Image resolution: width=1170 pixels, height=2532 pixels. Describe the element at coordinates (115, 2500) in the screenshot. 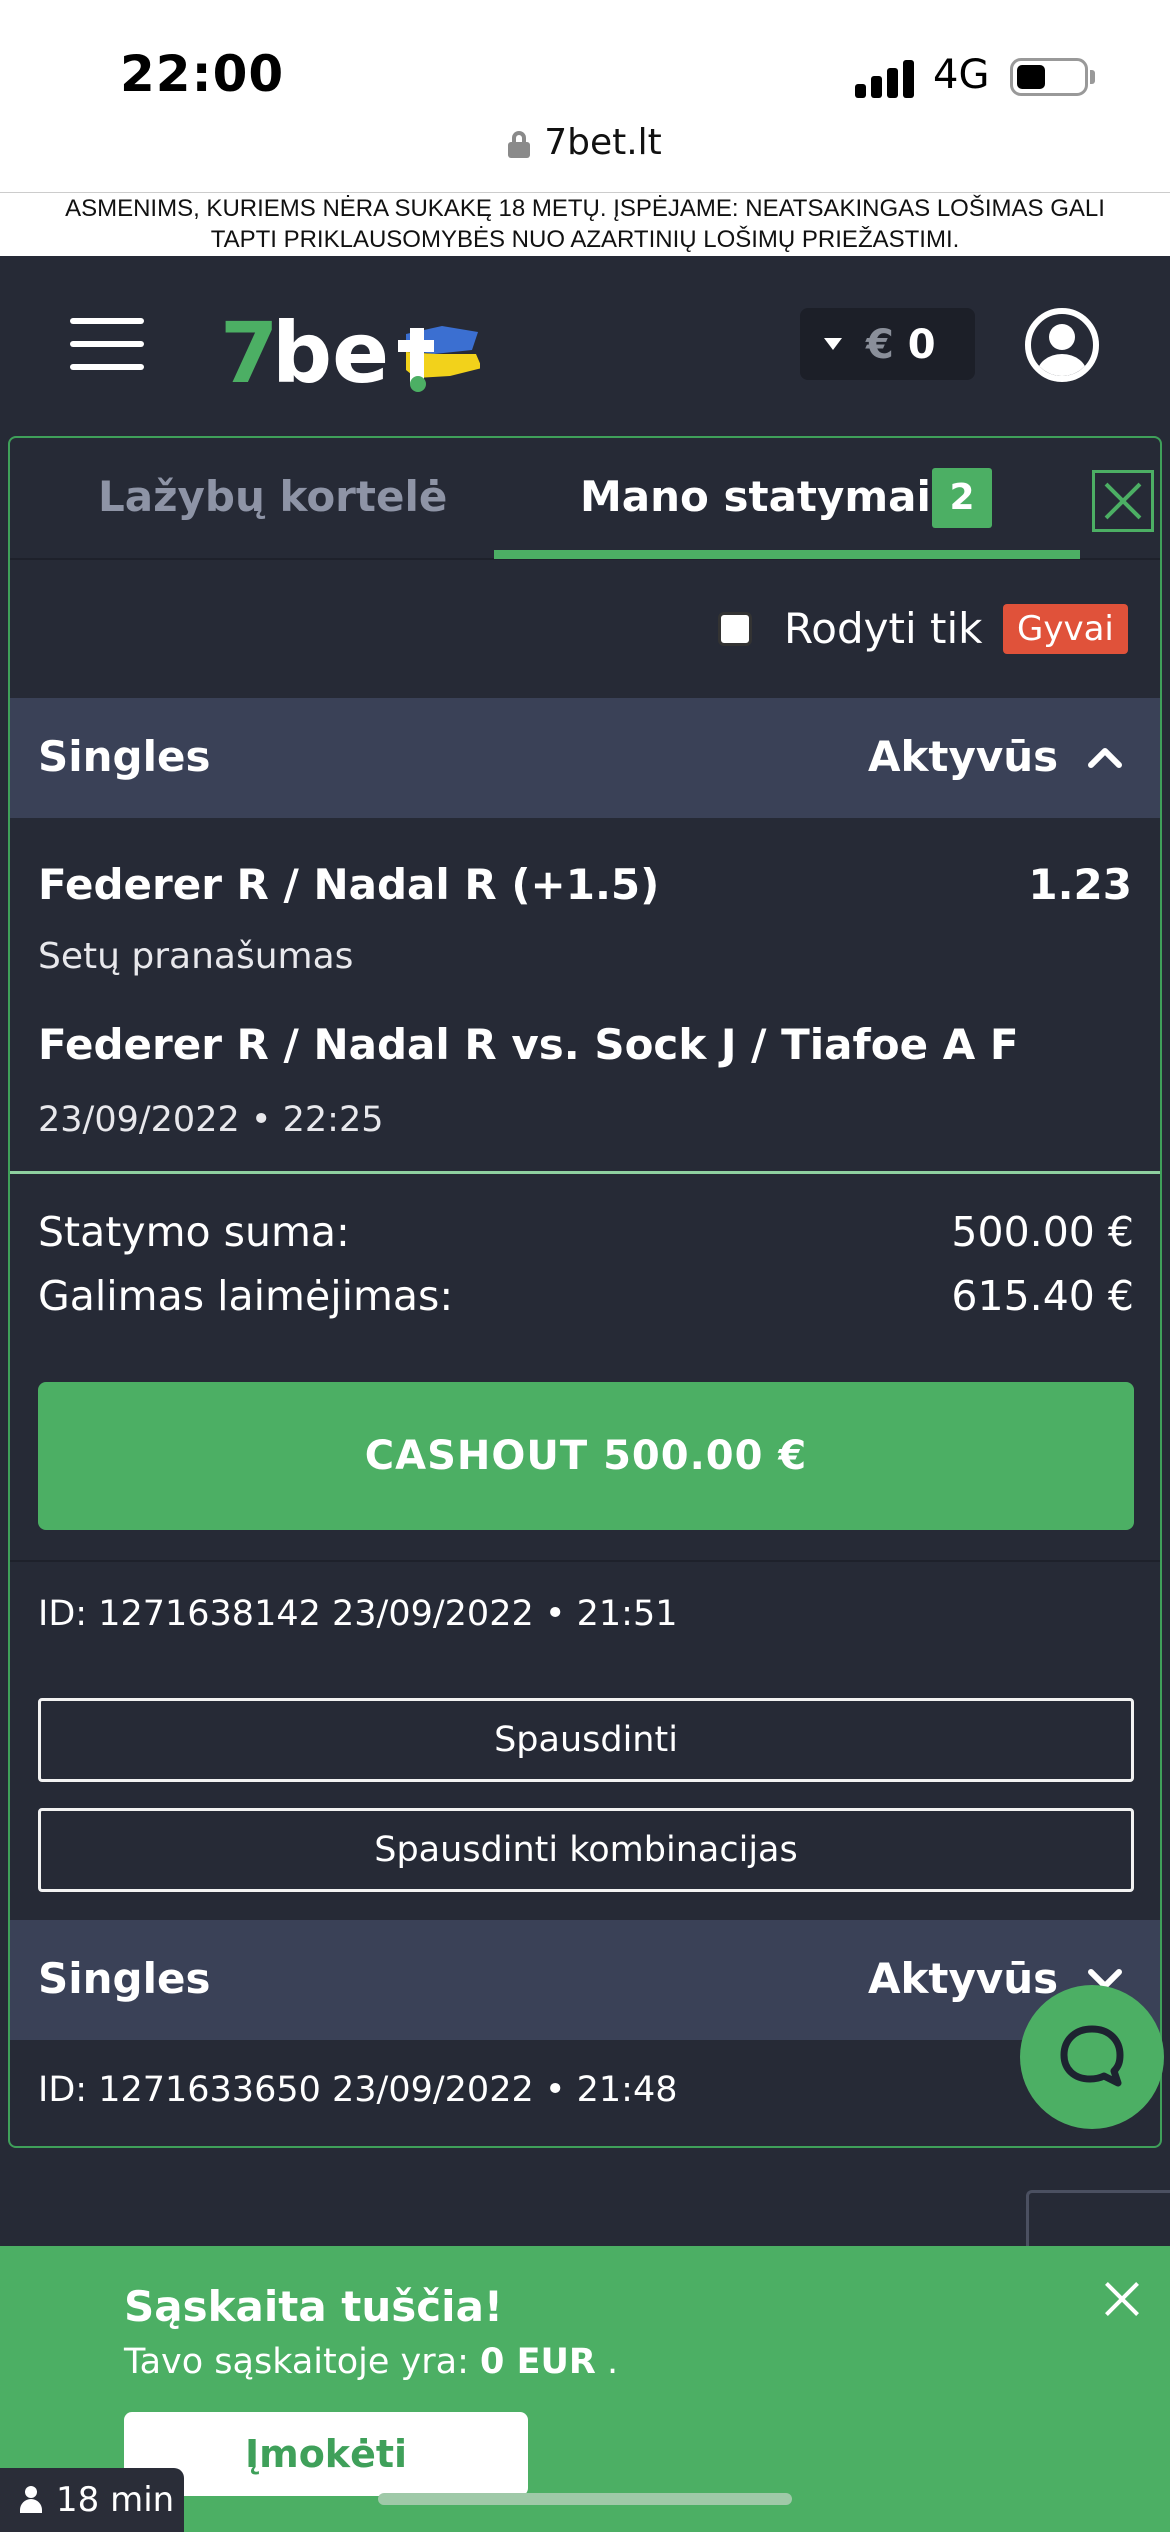

I see `session-timer-text: 18 min` at that location.